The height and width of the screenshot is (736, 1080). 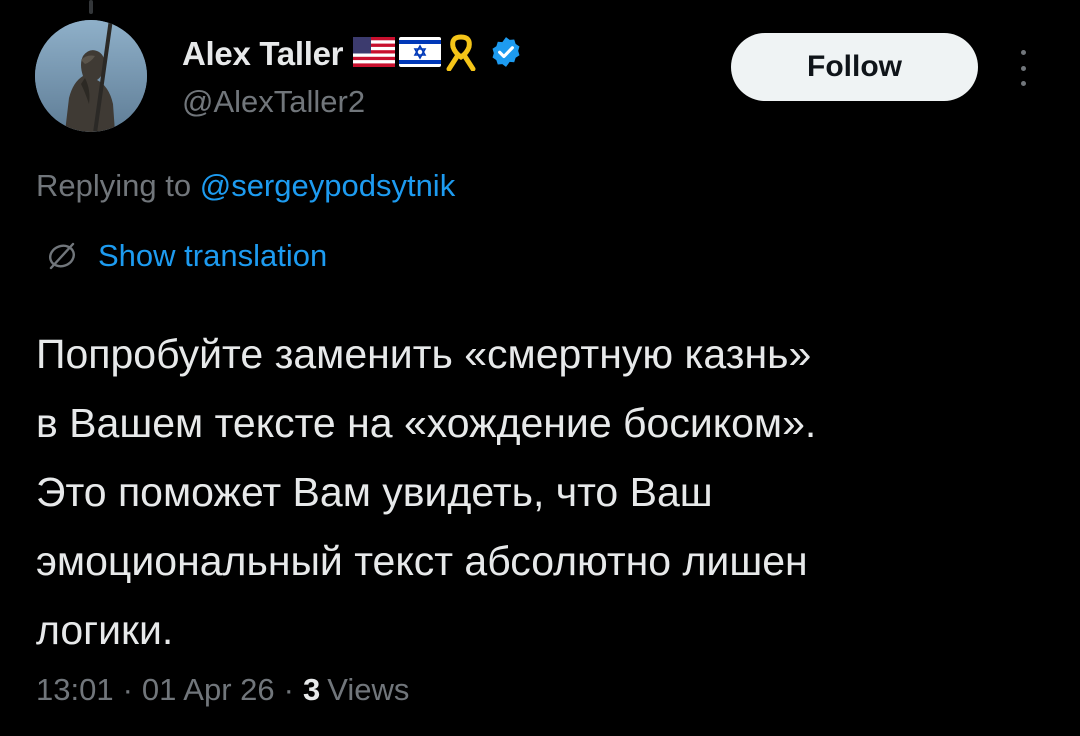 What do you see at coordinates (422, 561) in the screenshot?
I see `tweet-line: эмоциональный текст абсолютно лишен` at bounding box center [422, 561].